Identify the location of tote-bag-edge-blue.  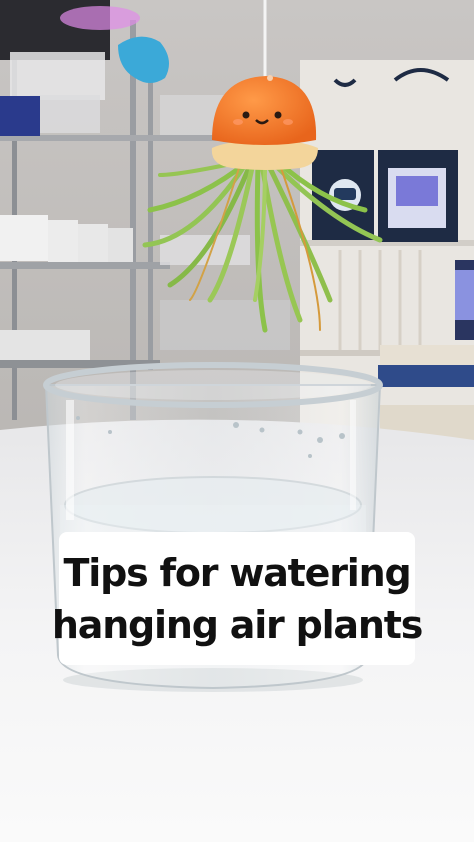
(464, 295).